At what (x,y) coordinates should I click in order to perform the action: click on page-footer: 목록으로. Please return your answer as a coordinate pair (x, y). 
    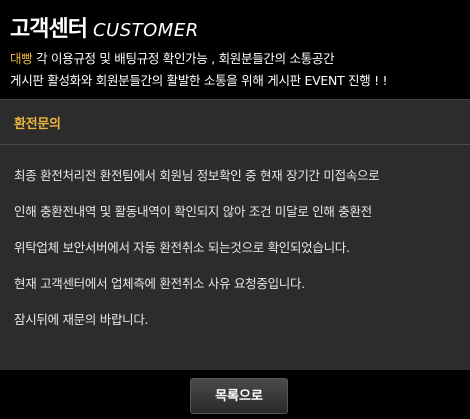
    Looking at the image, I should click on (235, 394).